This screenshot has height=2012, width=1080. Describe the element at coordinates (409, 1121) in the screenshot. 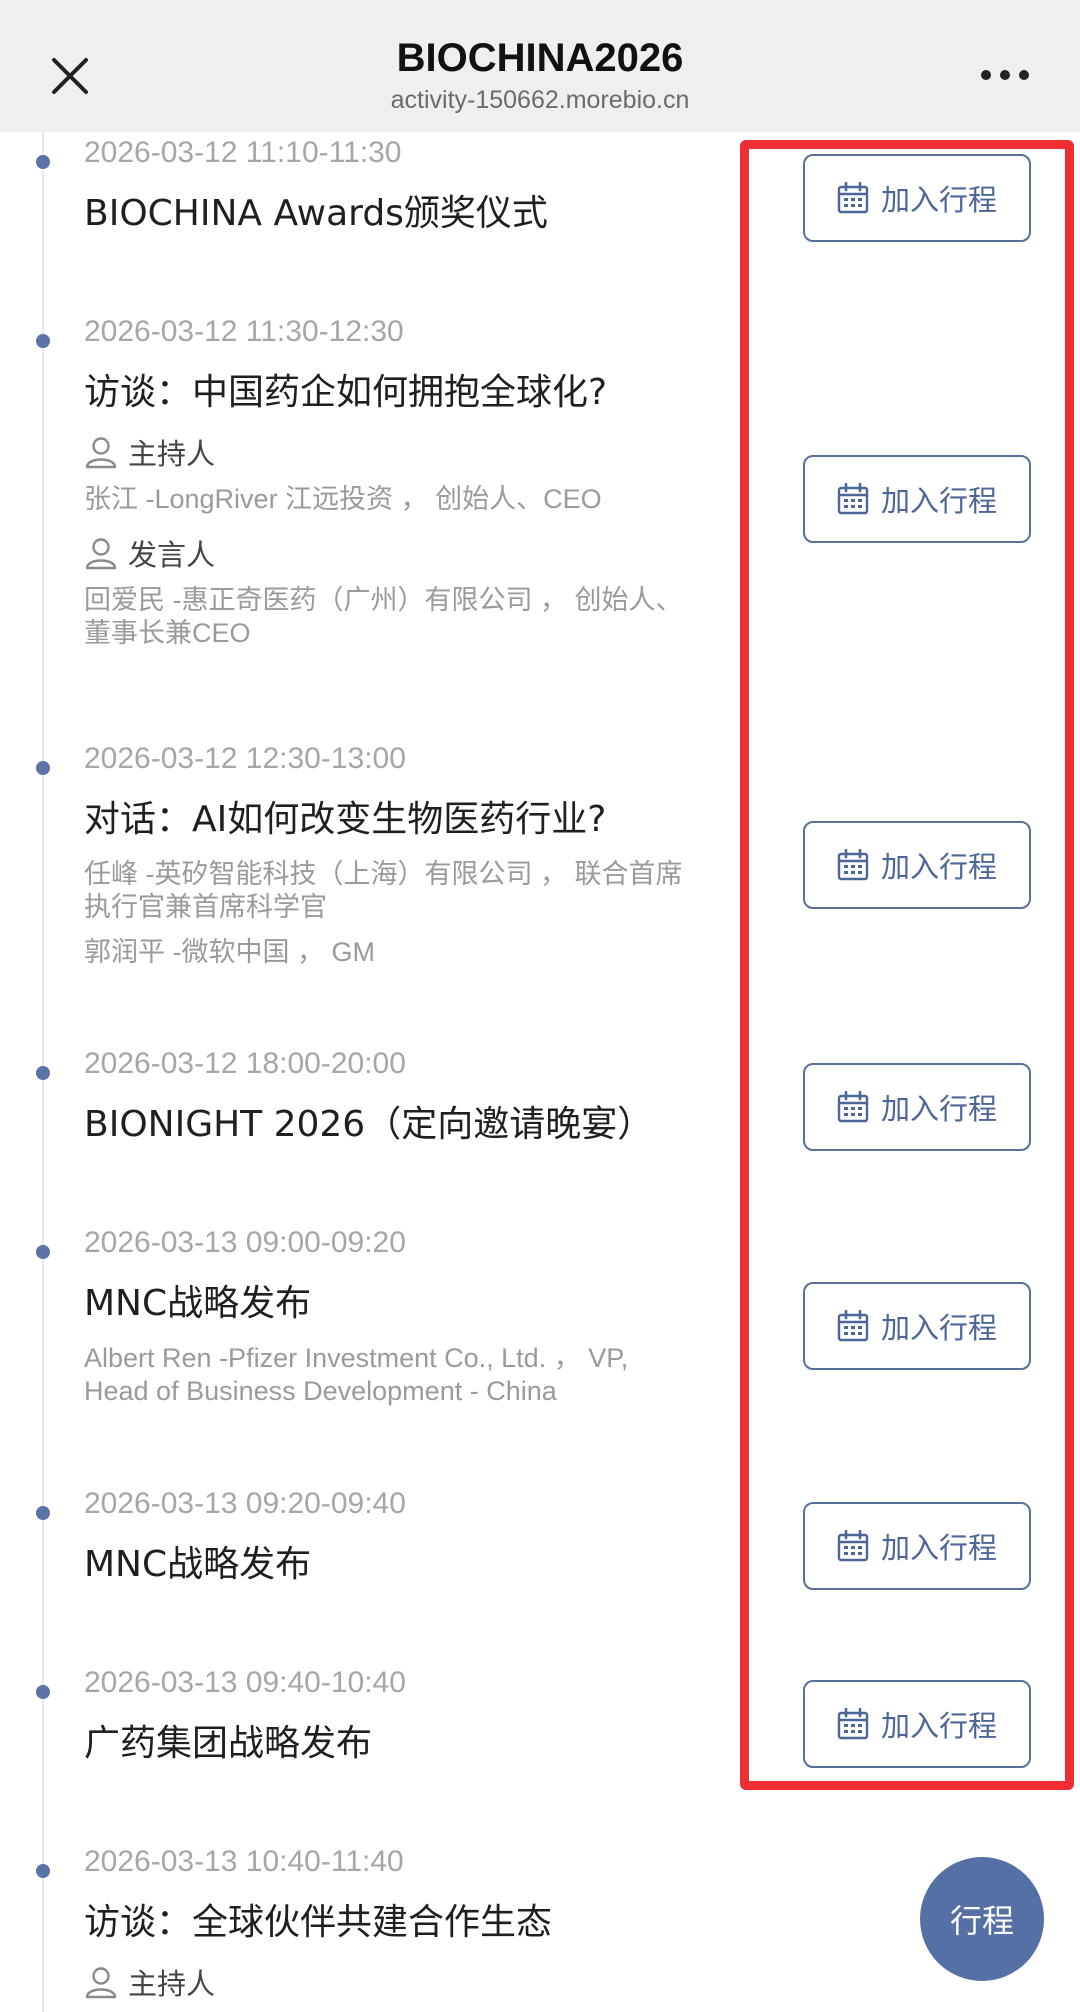

I see `session-title: BIONIGHT 2026（定向邀请晚宴）` at that location.